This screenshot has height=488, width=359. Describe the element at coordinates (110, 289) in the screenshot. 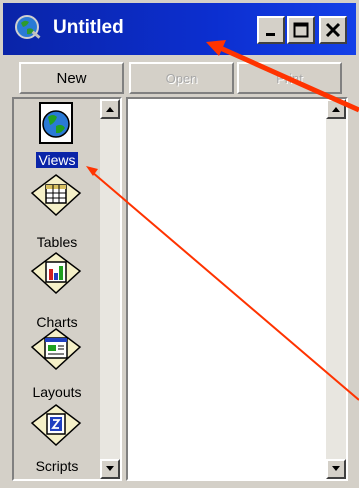

I see `left-vertical-scrollbar` at that location.